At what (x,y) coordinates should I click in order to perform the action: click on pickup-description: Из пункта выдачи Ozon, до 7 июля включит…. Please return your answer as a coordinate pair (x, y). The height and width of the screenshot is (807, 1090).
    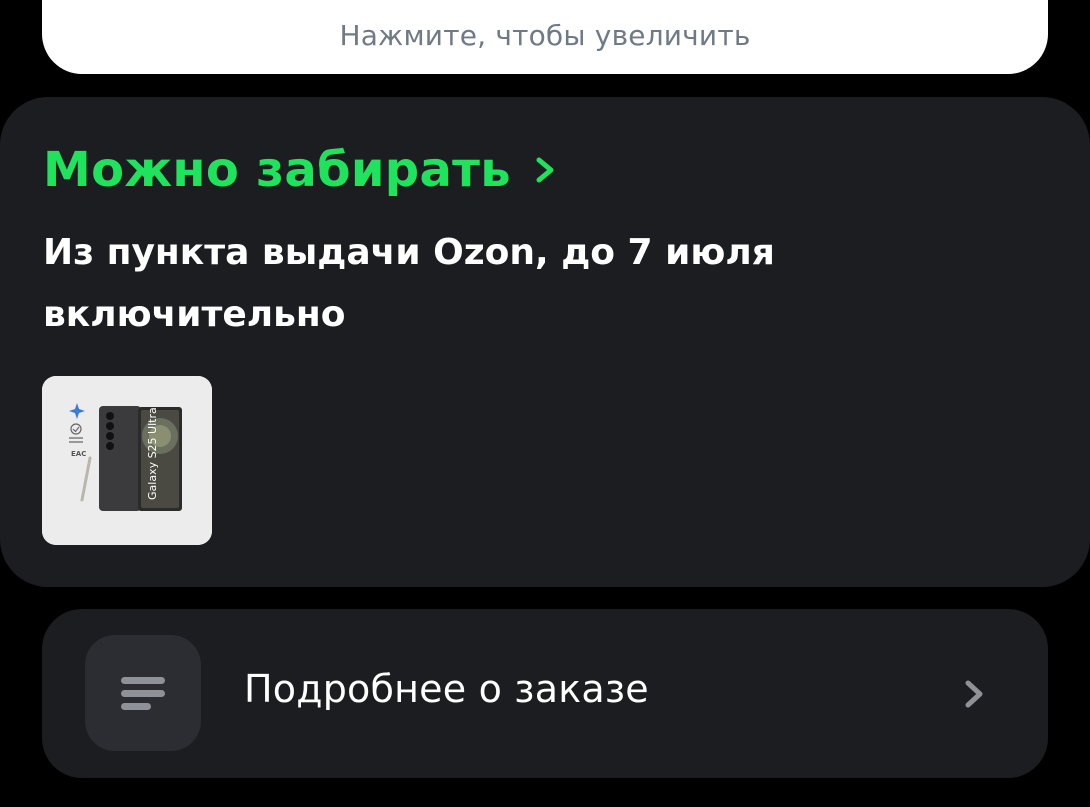
    Looking at the image, I should click on (409, 283).